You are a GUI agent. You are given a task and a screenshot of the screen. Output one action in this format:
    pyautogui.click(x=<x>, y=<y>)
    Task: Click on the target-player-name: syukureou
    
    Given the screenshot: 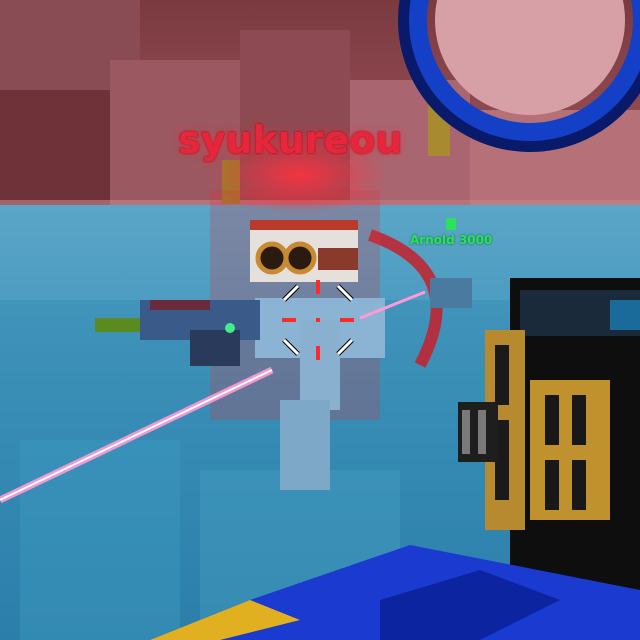 What is the action you would take?
    pyautogui.click(x=290, y=140)
    